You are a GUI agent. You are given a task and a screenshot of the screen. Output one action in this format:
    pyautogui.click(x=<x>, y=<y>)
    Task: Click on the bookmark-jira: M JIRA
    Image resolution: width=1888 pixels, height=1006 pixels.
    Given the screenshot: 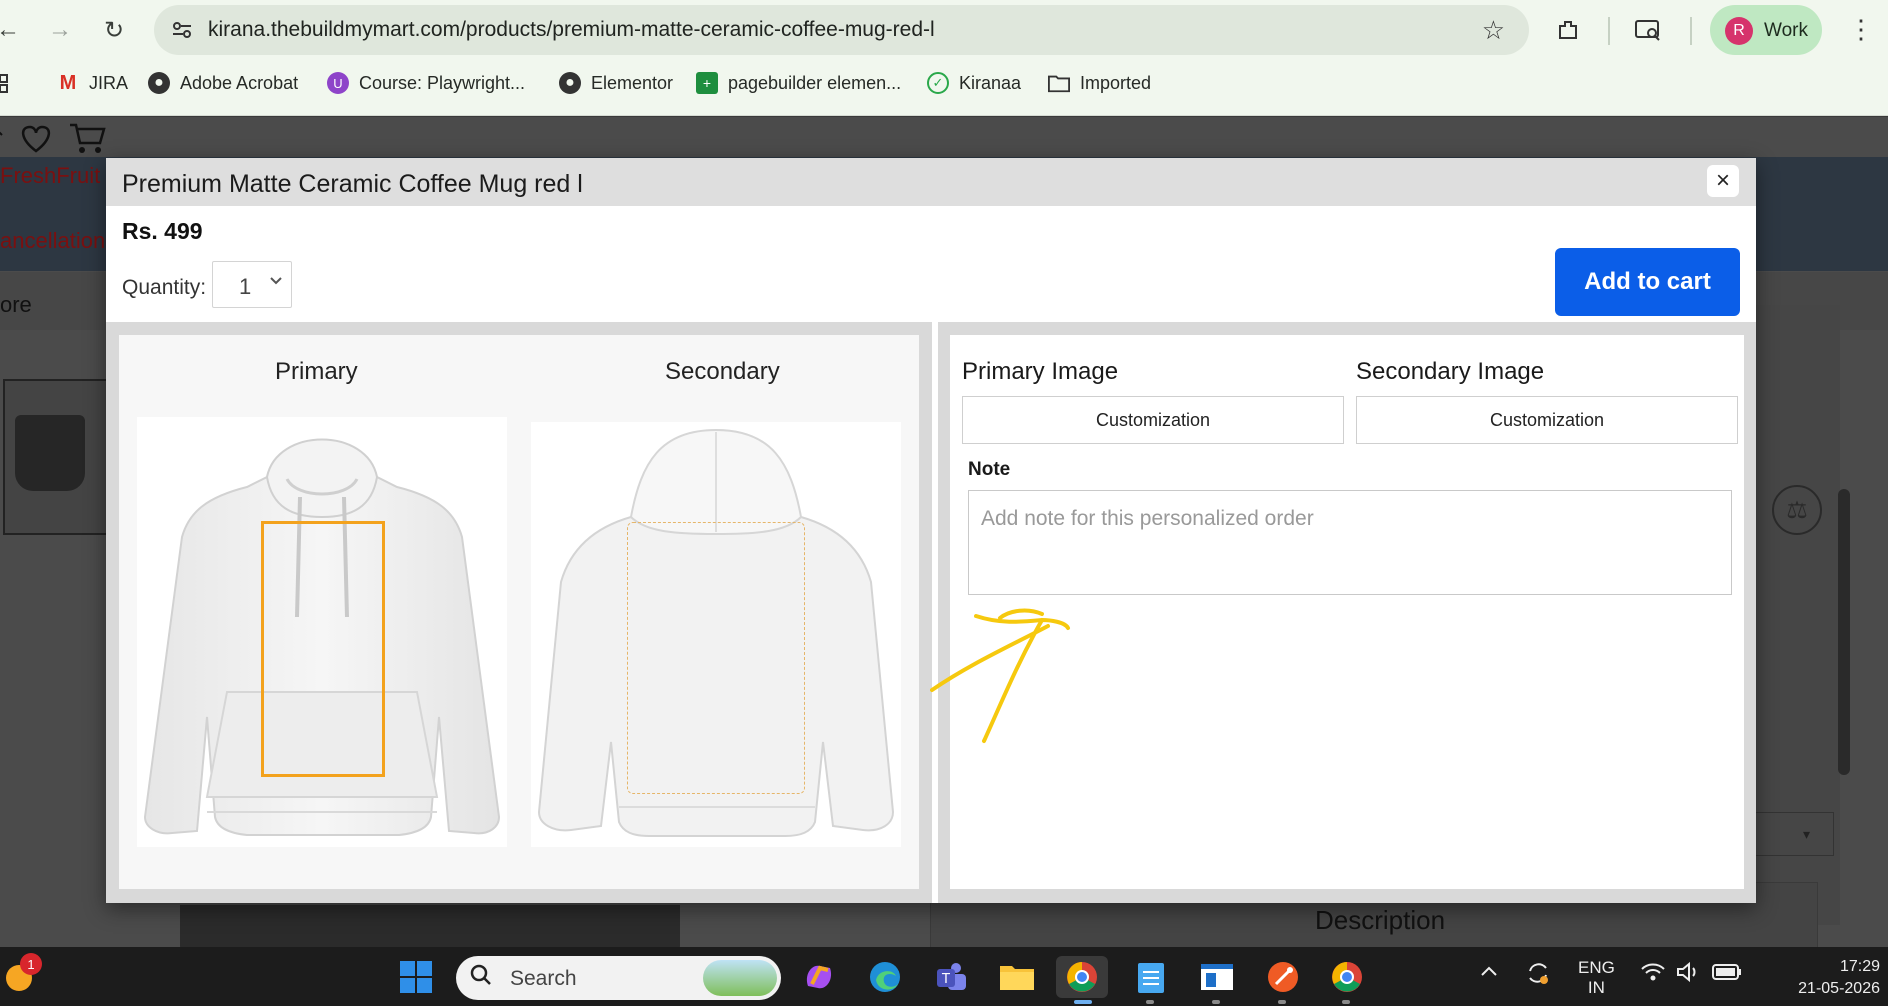 What is the action you would take?
    pyautogui.click(x=92, y=83)
    